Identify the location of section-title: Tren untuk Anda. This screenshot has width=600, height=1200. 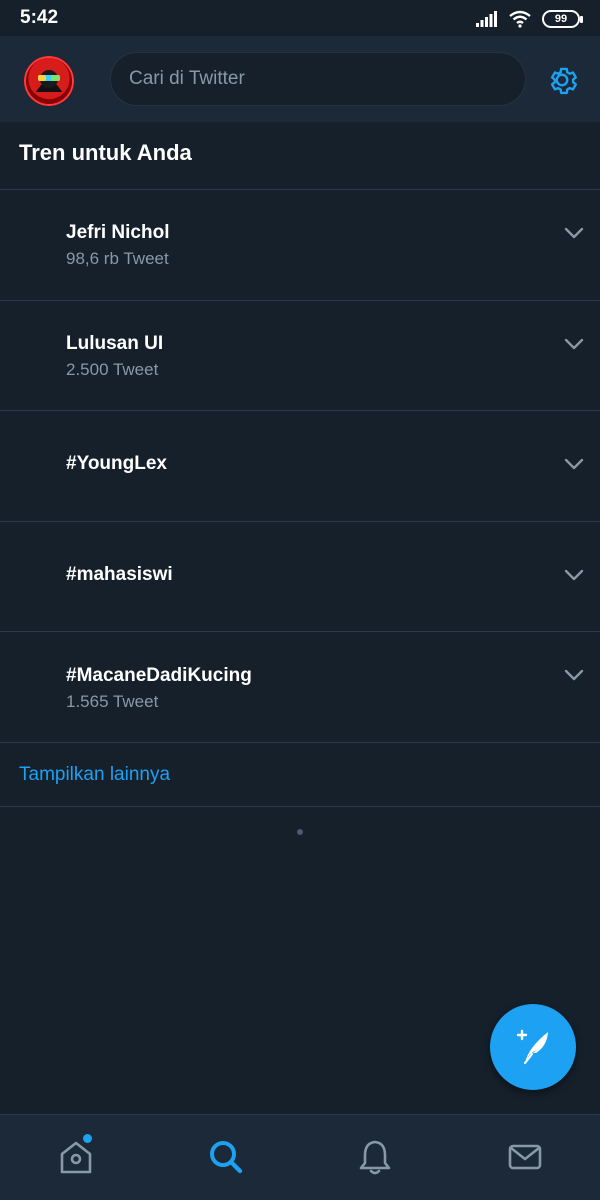
(105, 152).